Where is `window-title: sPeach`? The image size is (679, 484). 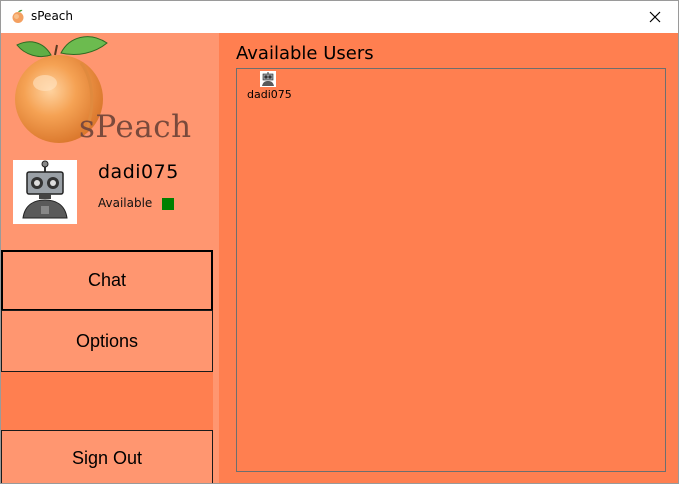
window-title: sPeach is located at coordinates (52, 16).